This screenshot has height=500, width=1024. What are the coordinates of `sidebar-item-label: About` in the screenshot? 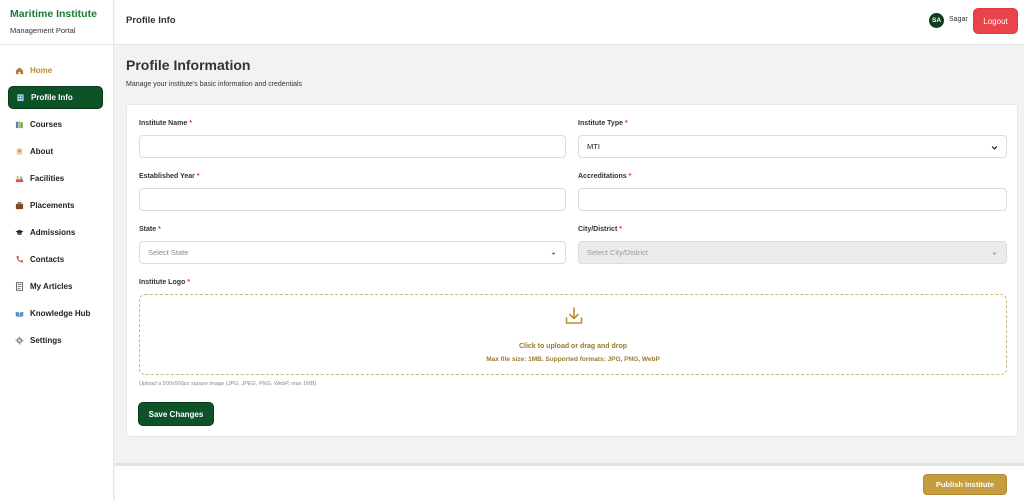 It's located at (42, 151).